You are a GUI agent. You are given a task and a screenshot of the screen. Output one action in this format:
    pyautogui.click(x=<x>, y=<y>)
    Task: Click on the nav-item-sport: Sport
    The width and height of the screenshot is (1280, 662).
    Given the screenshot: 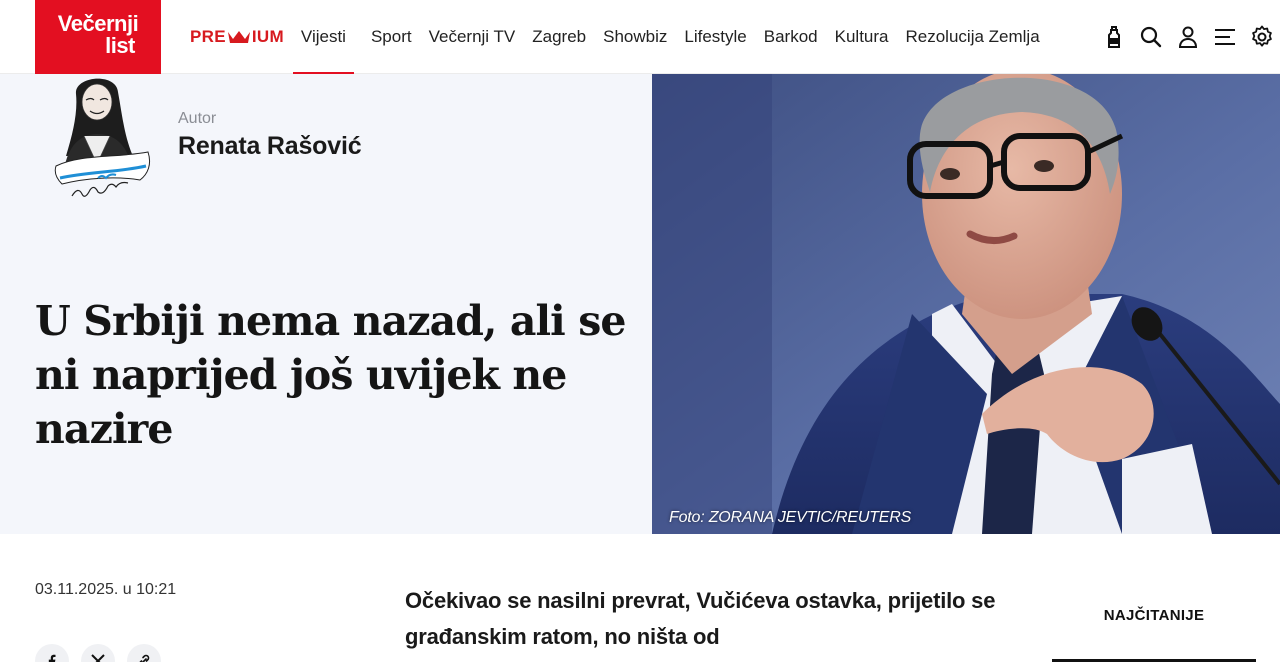 What is the action you would take?
    pyautogui.click(x=391, y=37)
    